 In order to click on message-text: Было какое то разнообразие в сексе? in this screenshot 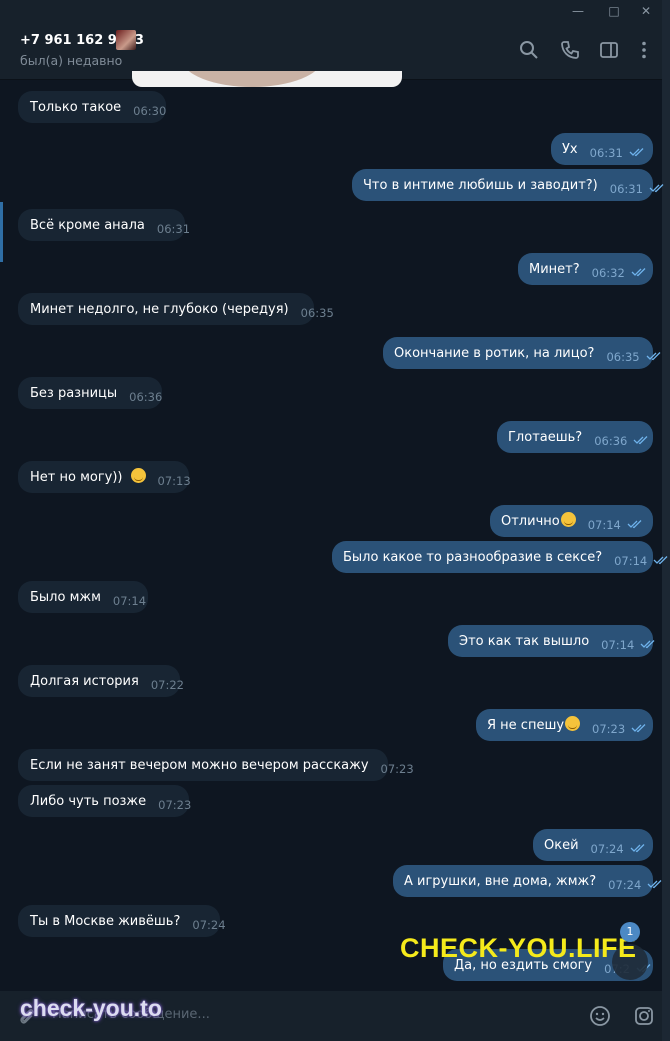, I will do `click(473, 557)`.